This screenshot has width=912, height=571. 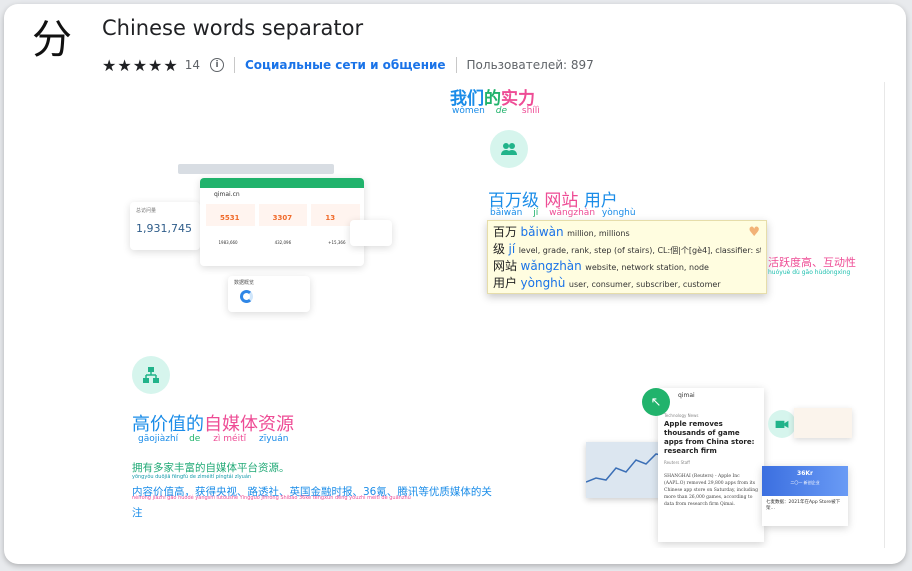 I want to click on sitemap-icon, so click(x=151, y=375).